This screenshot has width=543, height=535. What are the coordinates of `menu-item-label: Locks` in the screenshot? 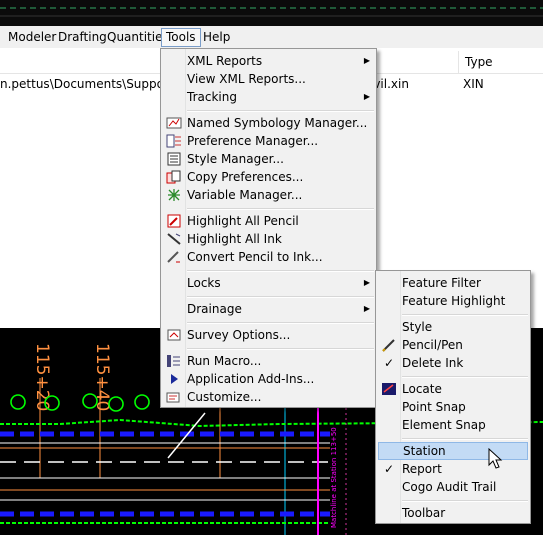 It's located at (204, 283).